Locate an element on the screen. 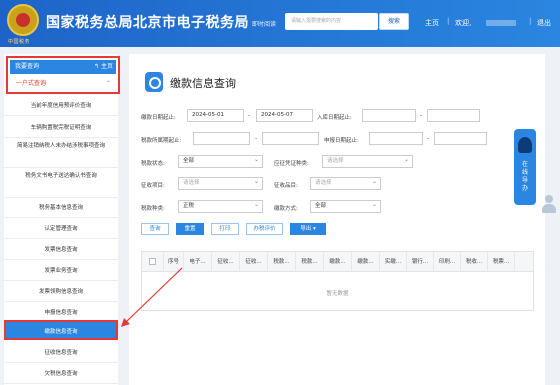 This screenshot has width=560, height=385. customer-service-icon is located at coordinates (549, 204).